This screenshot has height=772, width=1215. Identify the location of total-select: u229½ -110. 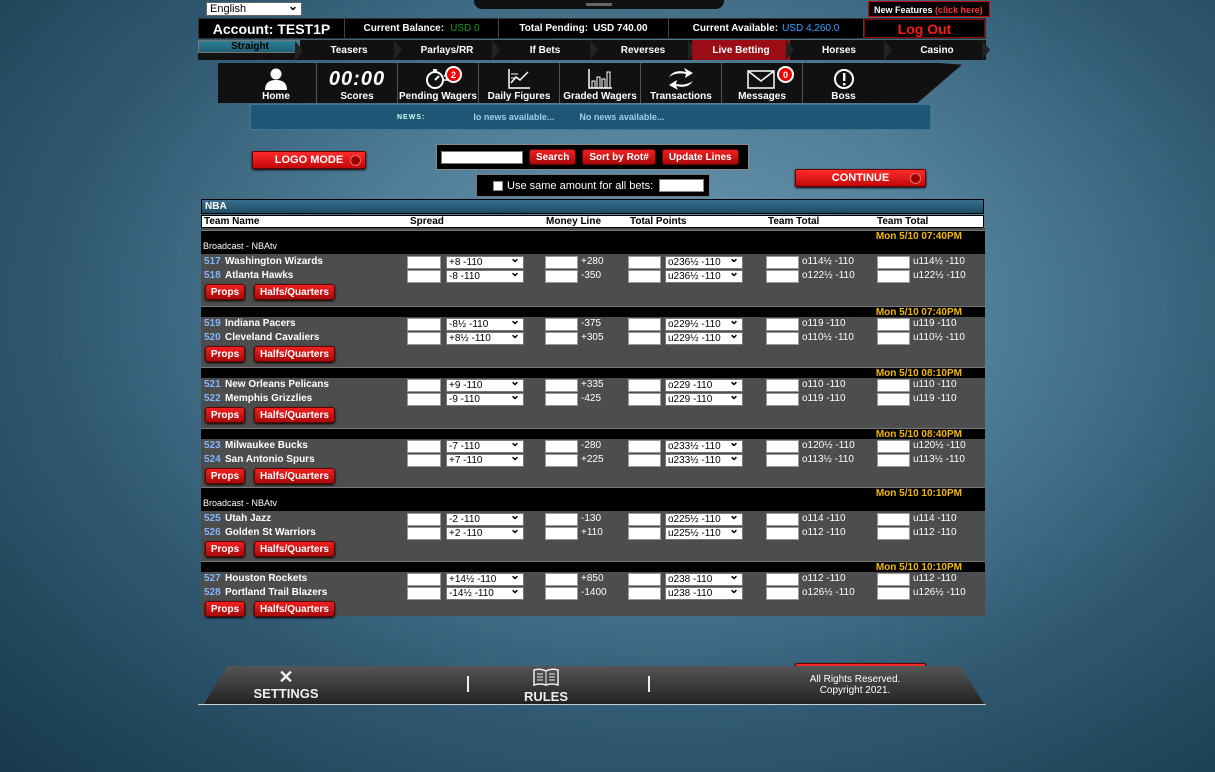
(704, 337).